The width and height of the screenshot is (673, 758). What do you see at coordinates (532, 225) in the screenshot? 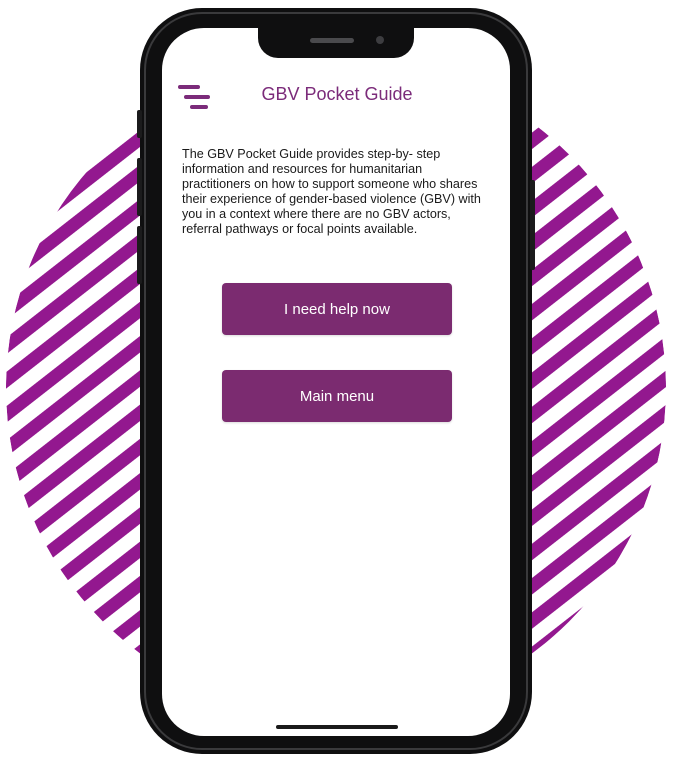
I see `power-button` at bounding box center [532, 225].